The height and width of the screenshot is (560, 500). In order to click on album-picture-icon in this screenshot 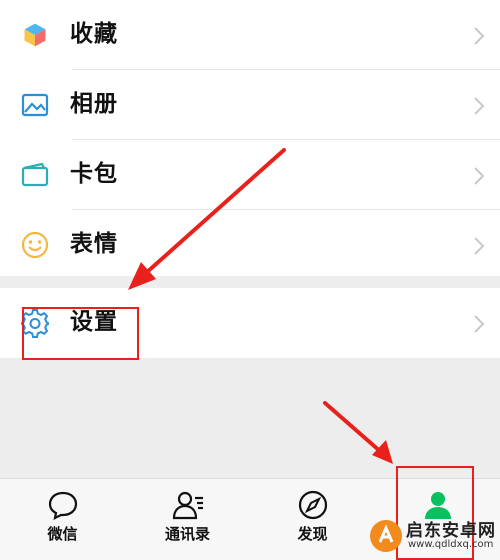, I will do `click(35, 105)`.